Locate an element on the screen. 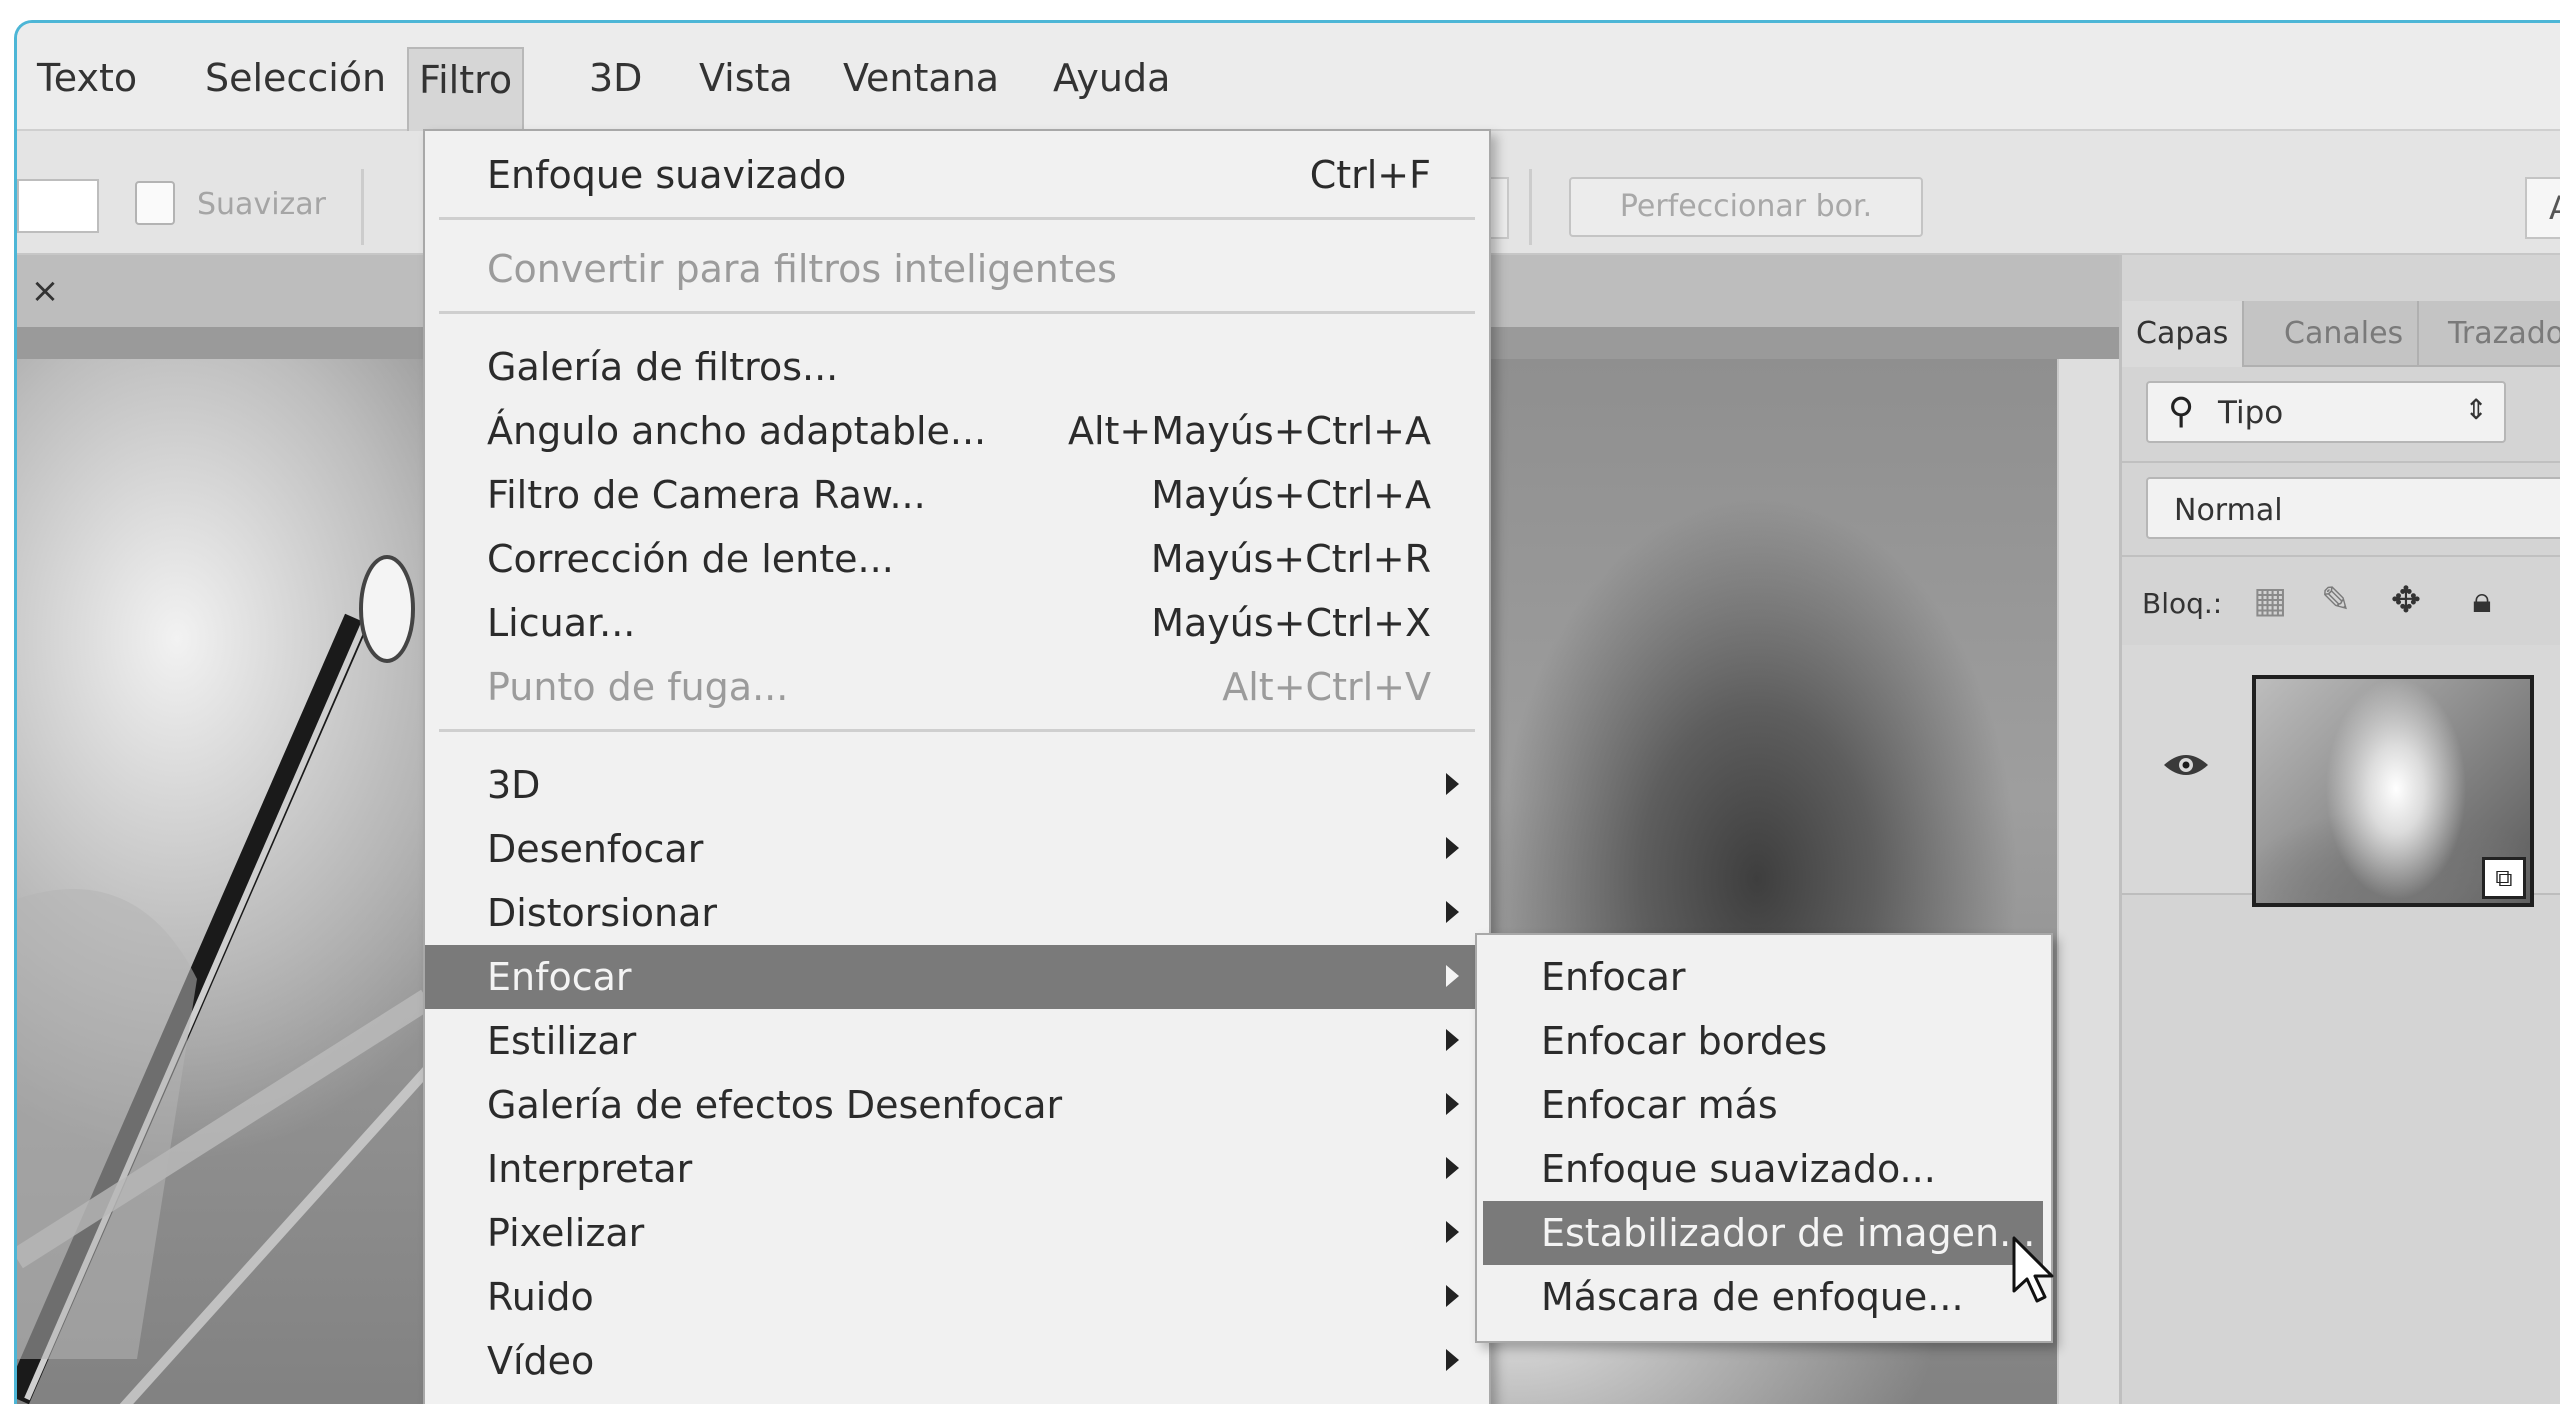  updown-arrows-icon: ⇕ is located at coordinates (2476, 409).